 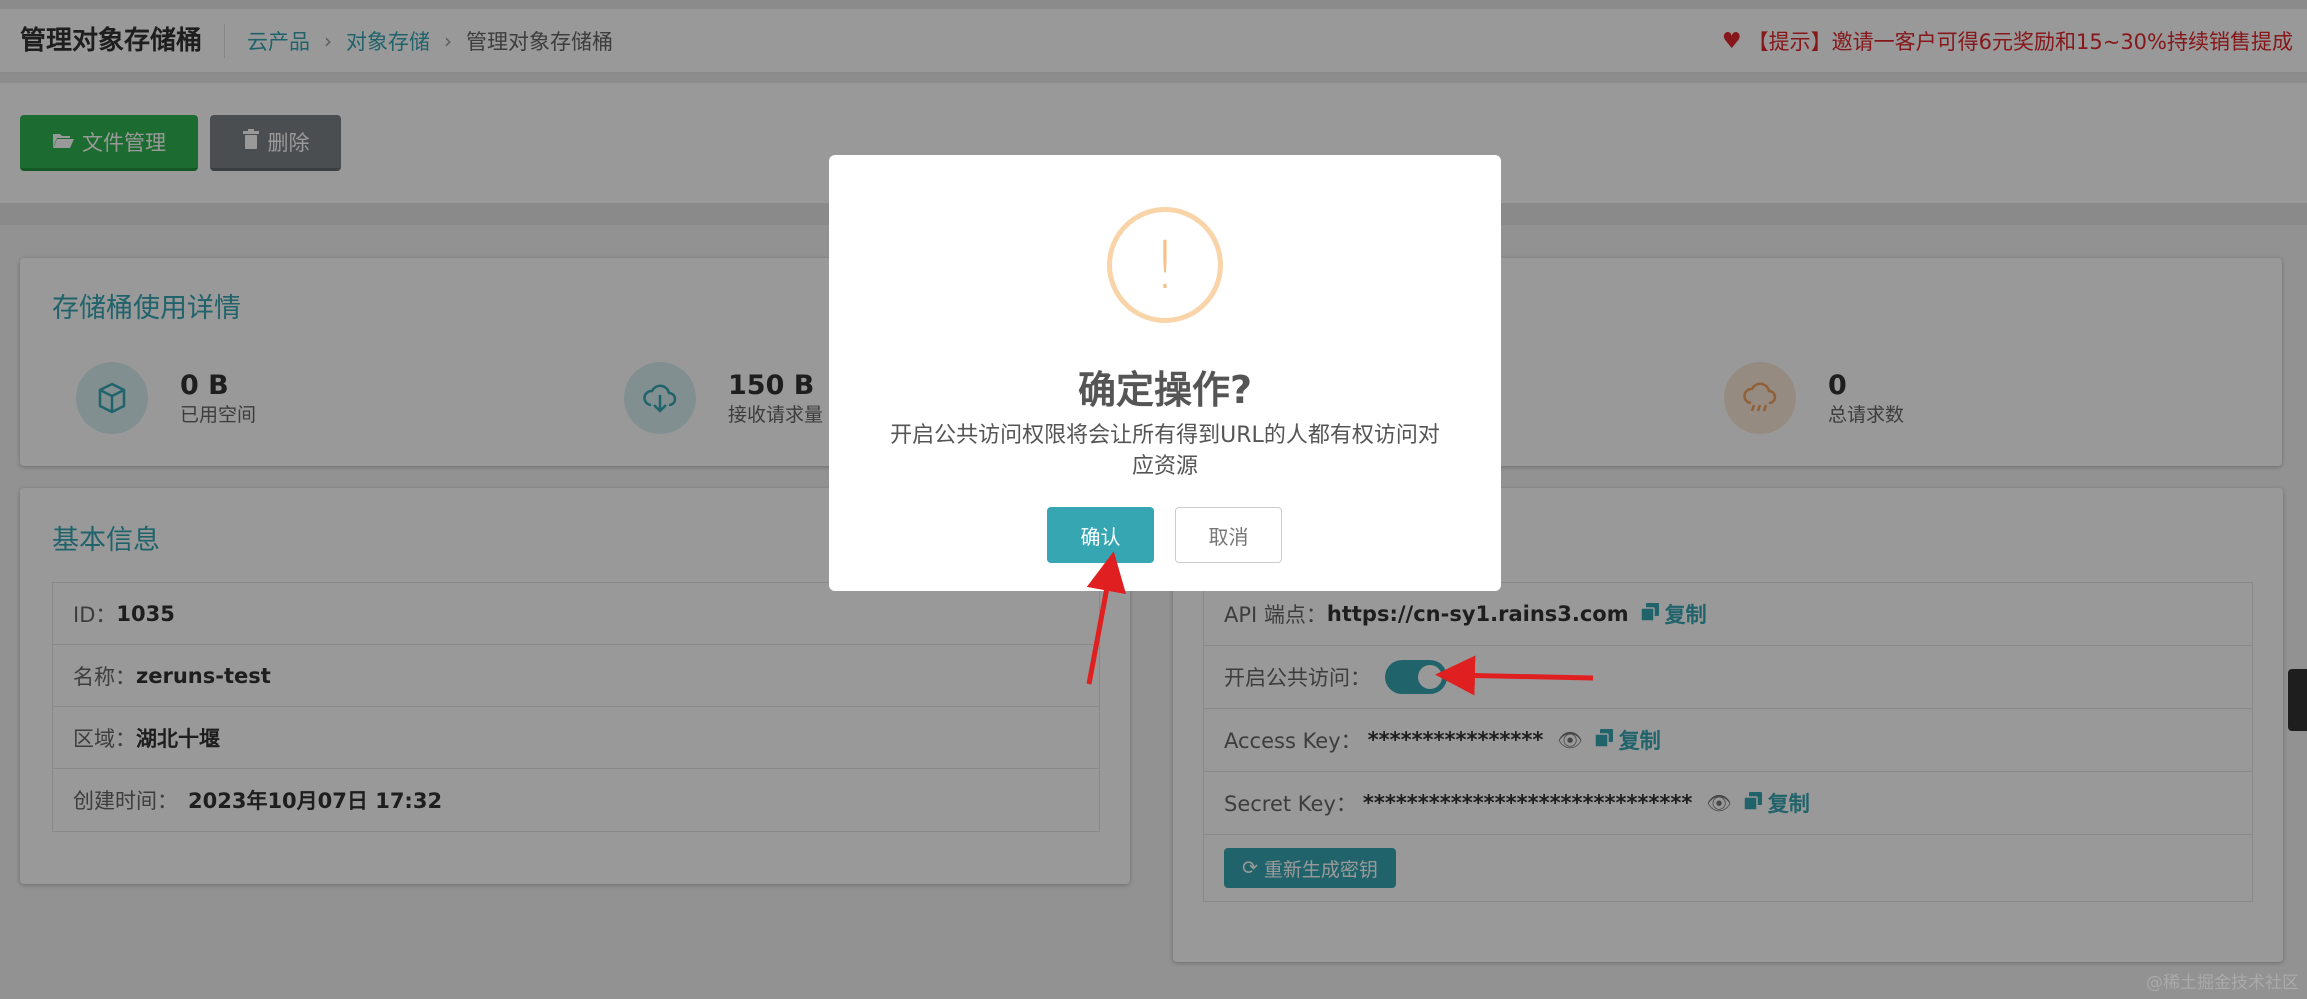 I want to click on warning-icon: !, so click(x=1165, y=265).